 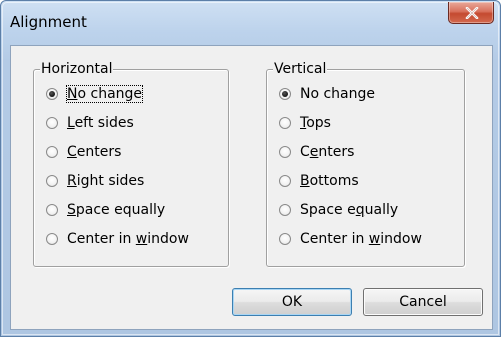 What do you see at coordinates (100, 123) in the screenshot?
I see `radio-label: Left sides` at bounding box center [100, 123].